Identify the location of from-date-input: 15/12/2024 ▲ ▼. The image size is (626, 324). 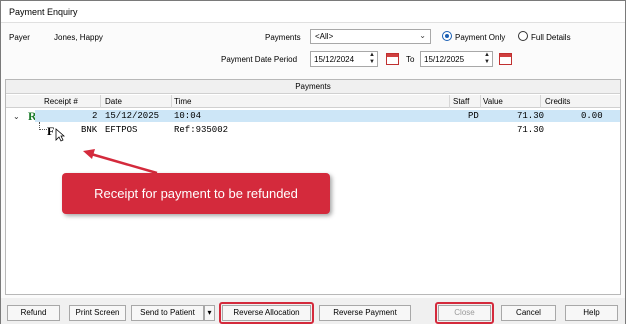
(344, 59).